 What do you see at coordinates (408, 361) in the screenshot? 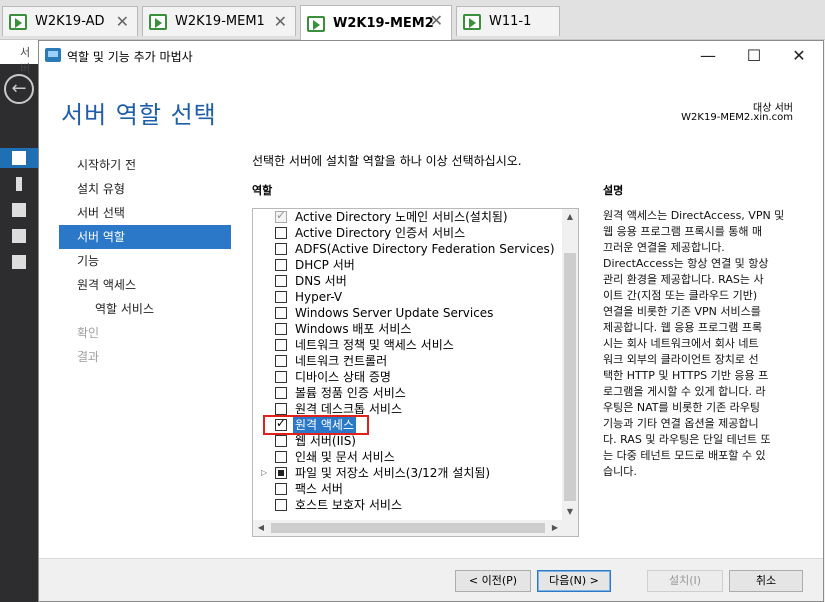
I see `role-item: 네트워크 컨트롤러` at bounding box center [408, 361].